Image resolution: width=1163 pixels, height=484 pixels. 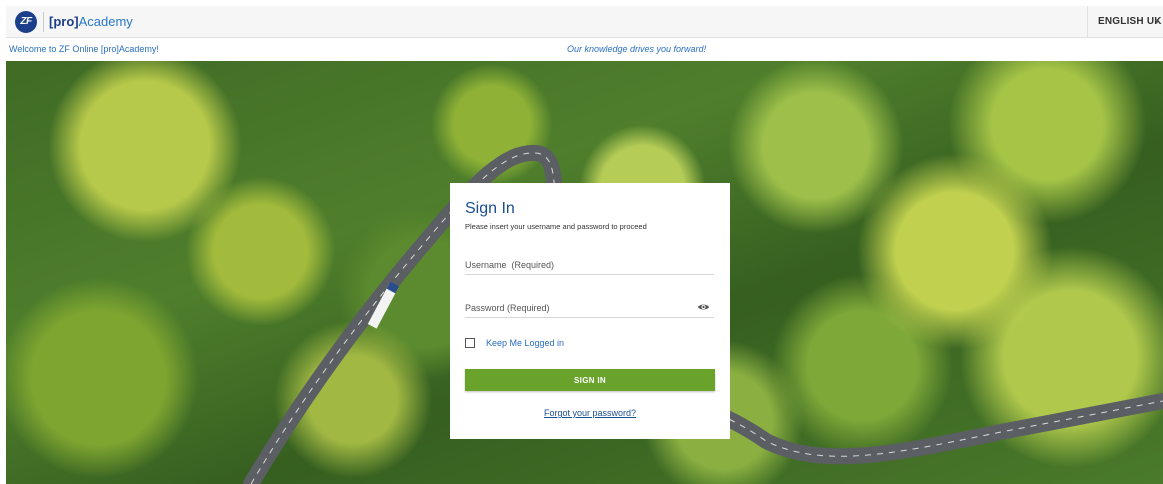 What do you see at coordinates (575, 308) in the screenshot?
I see `password-input` at bounding box center [575, 308].